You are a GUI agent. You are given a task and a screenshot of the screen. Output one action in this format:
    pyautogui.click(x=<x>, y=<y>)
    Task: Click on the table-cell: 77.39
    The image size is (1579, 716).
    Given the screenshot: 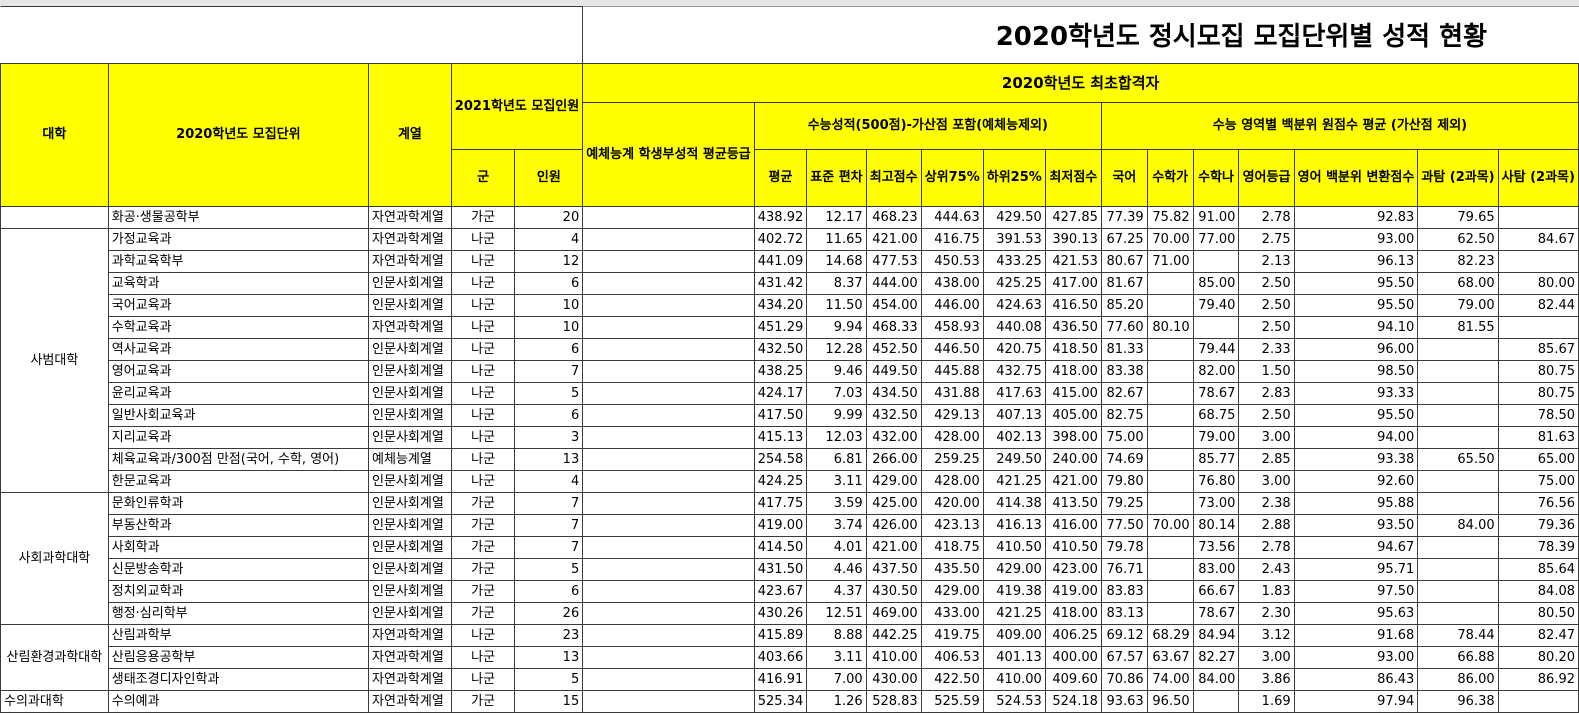 What is the action you would take?
    pyautogui.click(x=1124, y=217)
    